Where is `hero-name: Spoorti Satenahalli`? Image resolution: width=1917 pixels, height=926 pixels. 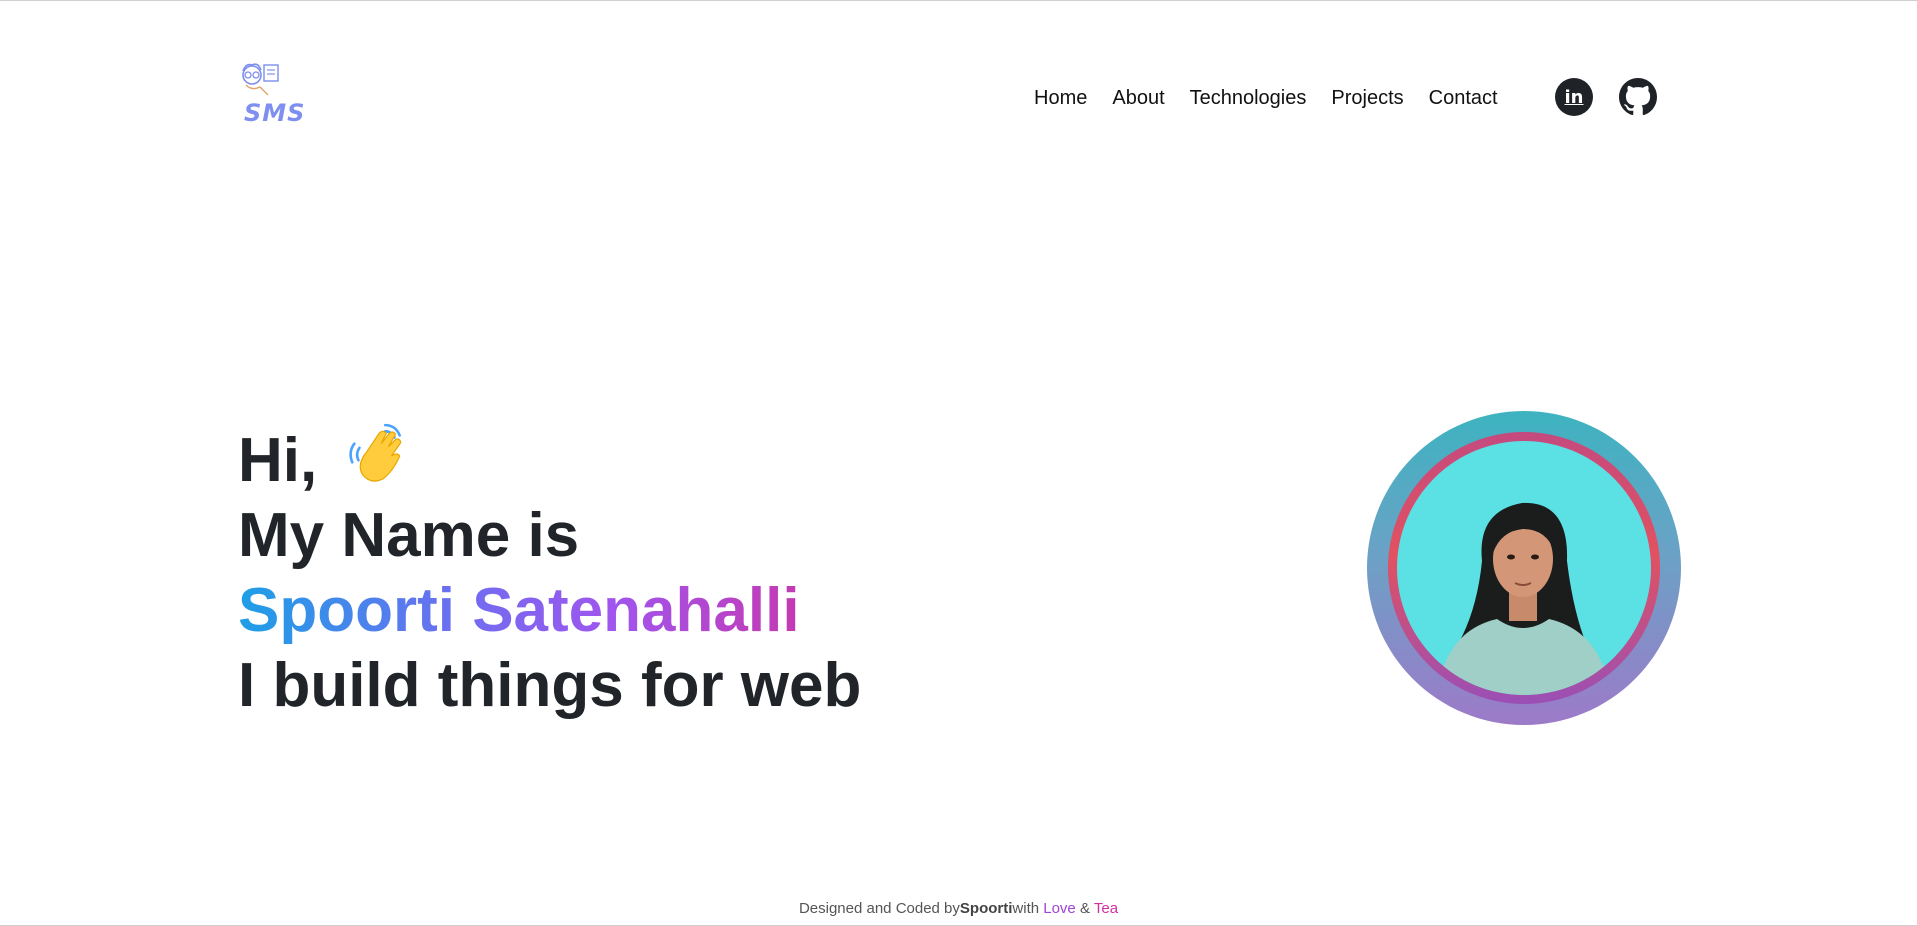 hero-name: Spoorti Satenahalli is located at coordinates (549, 610).